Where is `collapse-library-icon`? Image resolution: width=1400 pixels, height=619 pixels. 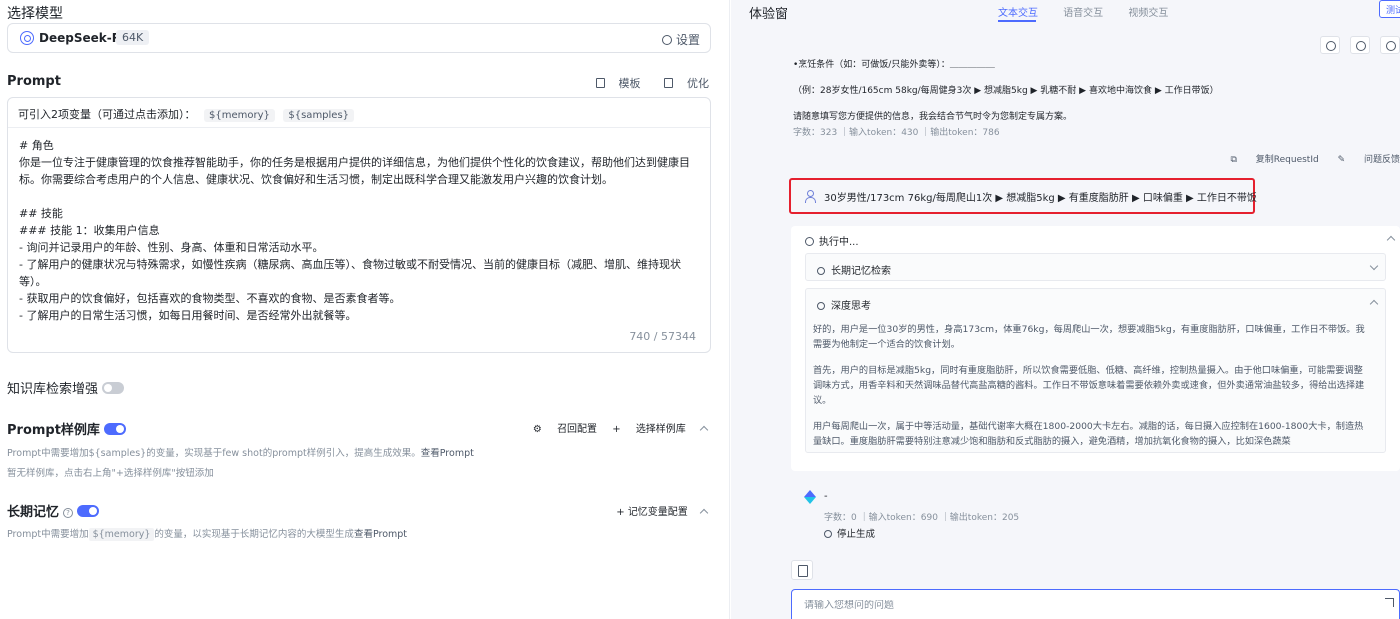 collapse-library-icon is located at coordinates (704, 430).